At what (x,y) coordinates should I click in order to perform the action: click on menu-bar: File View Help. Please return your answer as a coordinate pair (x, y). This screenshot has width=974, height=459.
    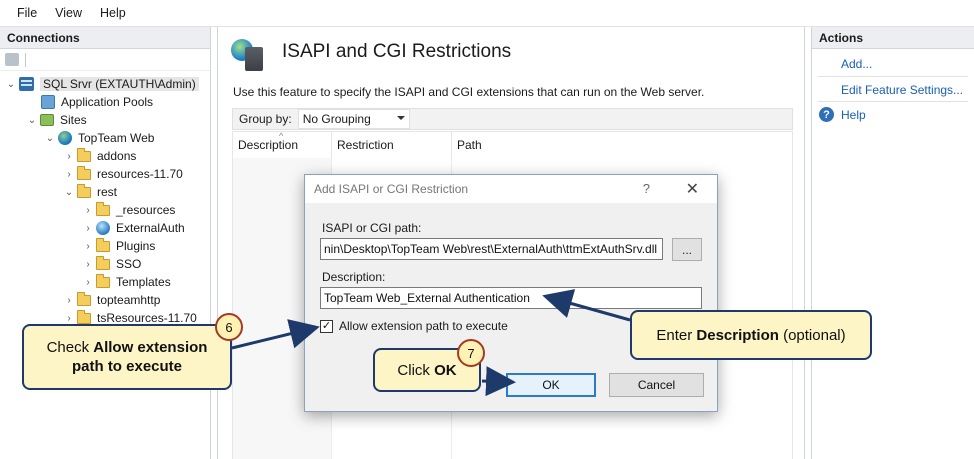
    Looking at the image, I should click on (487, 13).